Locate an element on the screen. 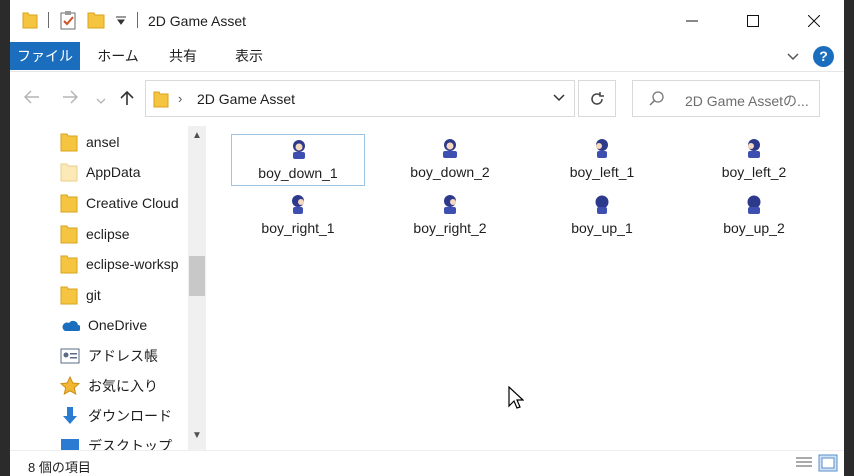  sidebar-item-eclipse-workspace: eclipse-worksp is located at coordinates (119, 264).